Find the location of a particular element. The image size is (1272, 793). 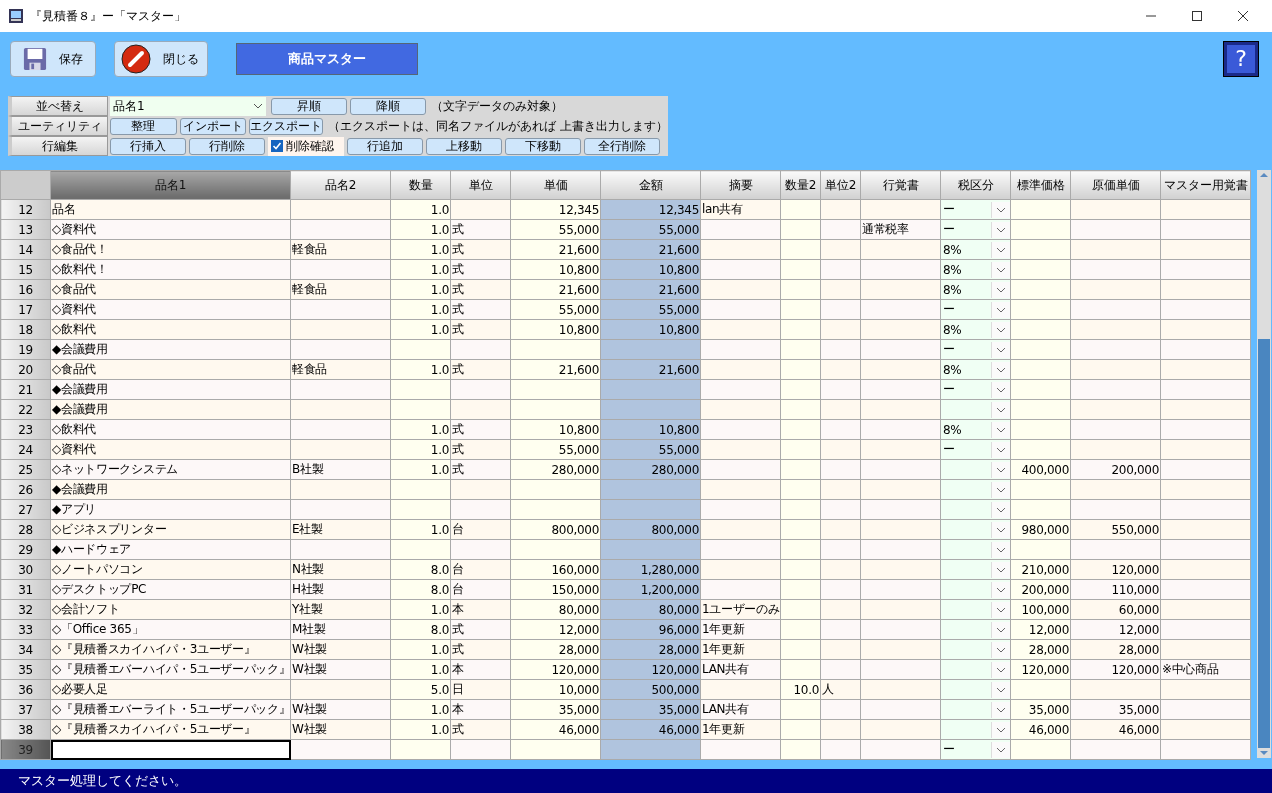

help-button: ? is located at coordinates (1241, 59).